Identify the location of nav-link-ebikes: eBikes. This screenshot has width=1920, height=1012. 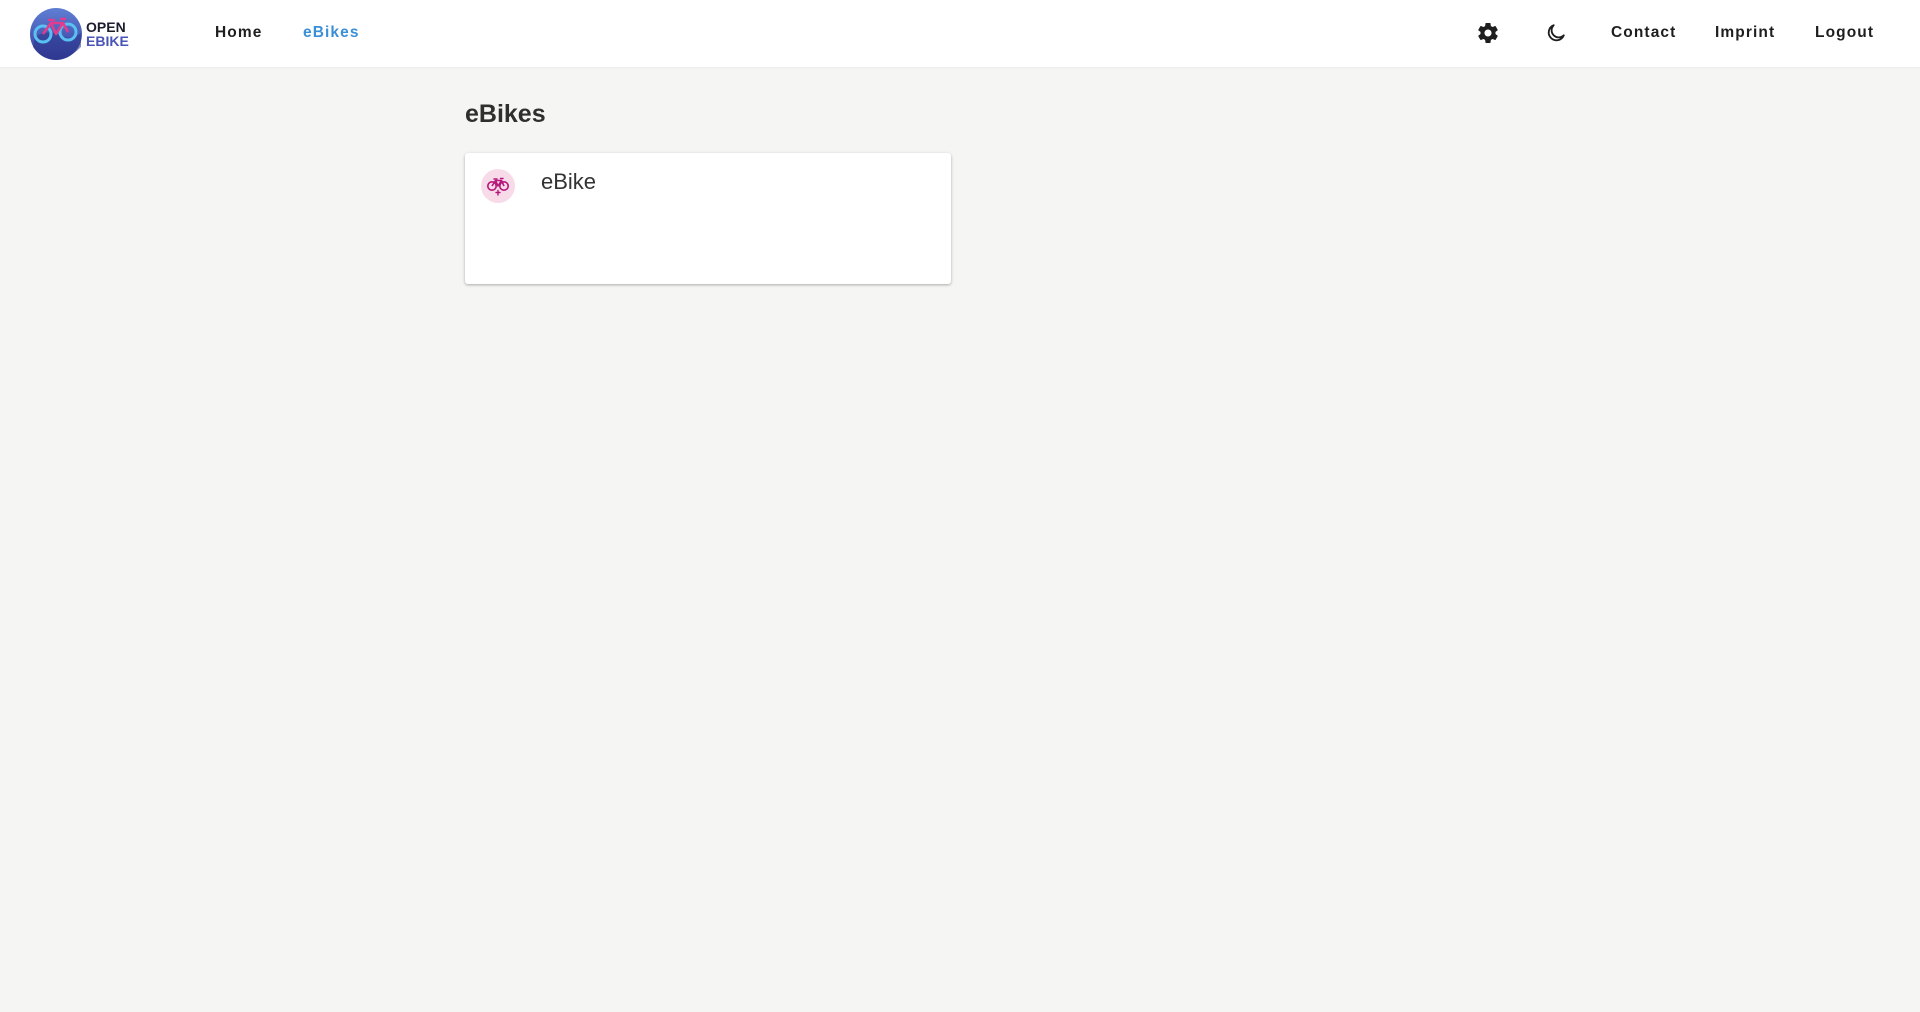
(331, 33).